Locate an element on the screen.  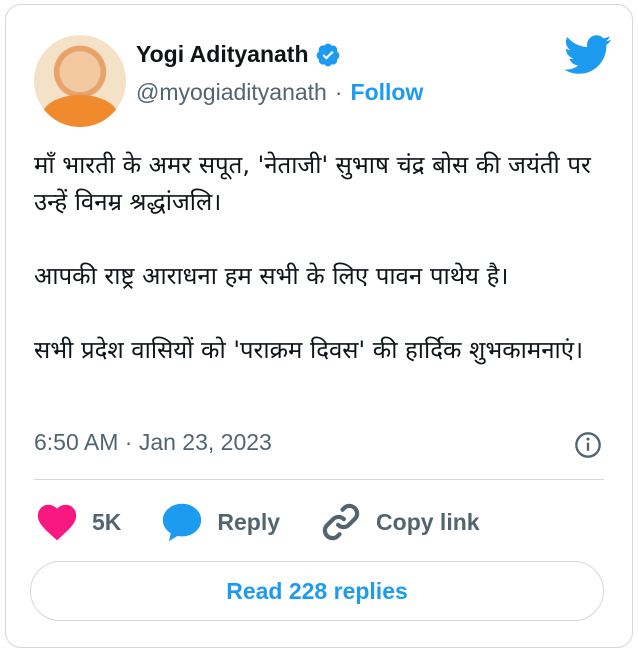
handle-row: @myogiadityanath · Follow is located at coordinates (279, 92).